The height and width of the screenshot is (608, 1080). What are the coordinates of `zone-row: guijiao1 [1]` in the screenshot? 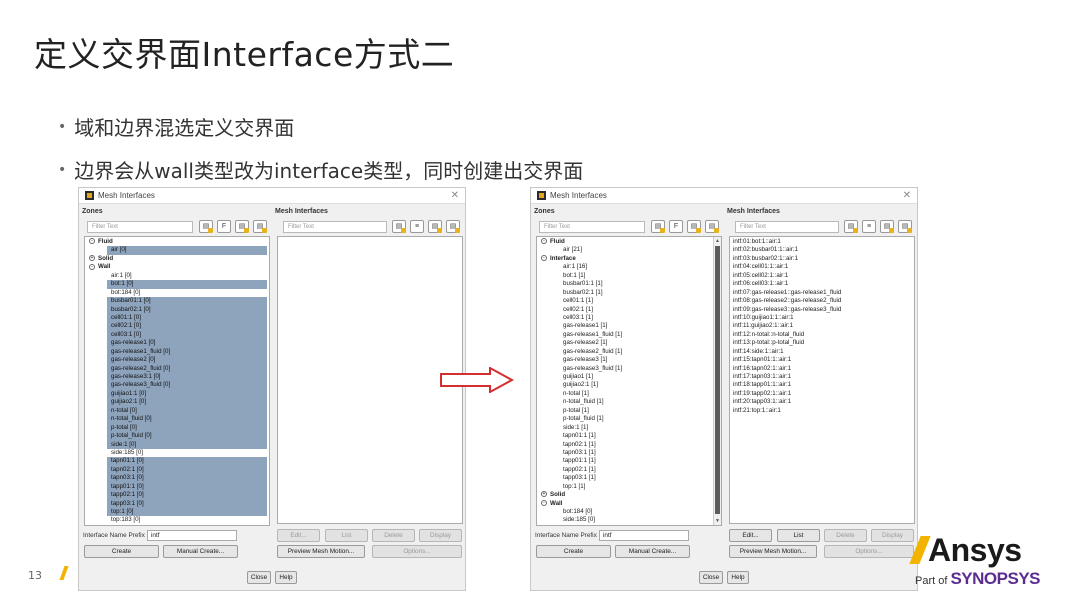 It's located at (624, 377).